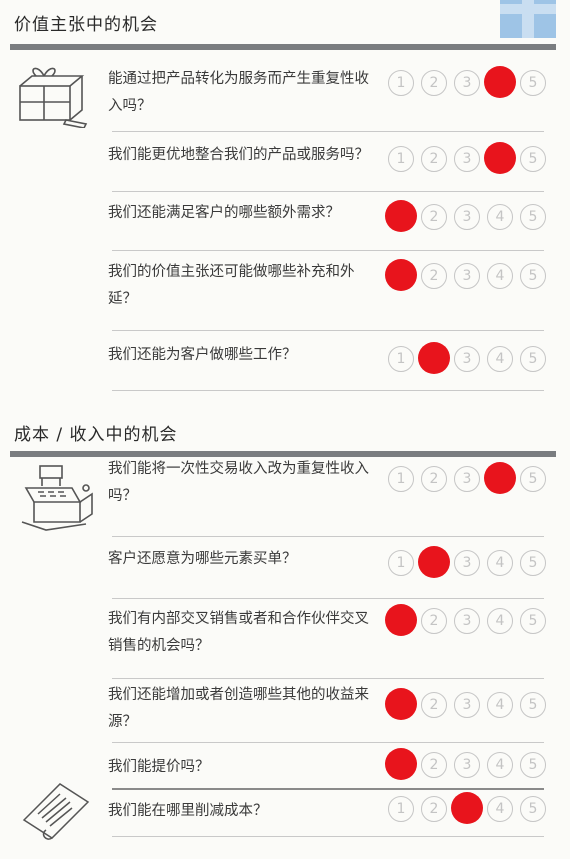 The width and height of the screenshot is (570, 859). I want to click on question-row: 我们能将一次性交易收入改为重复性收入吗？ 12345, so click(333, 491).